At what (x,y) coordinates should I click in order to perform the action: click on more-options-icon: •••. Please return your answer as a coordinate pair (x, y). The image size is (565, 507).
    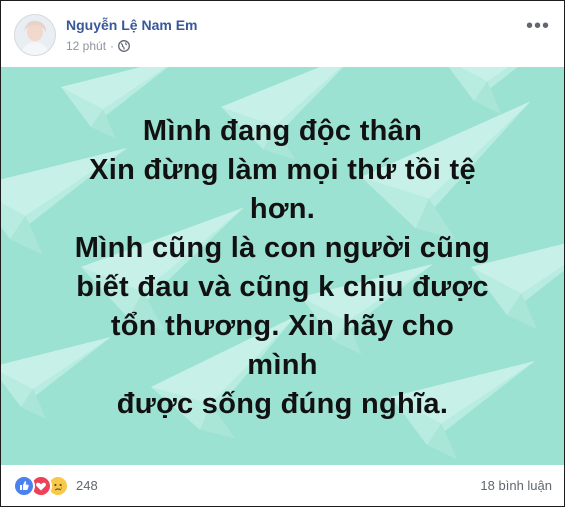
    Looking at the image, I should click on (538, 26).